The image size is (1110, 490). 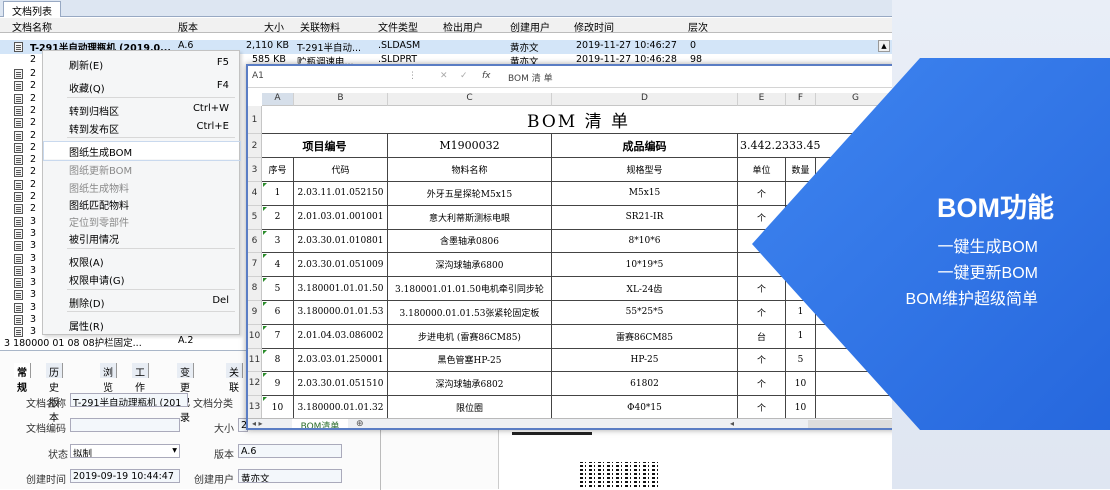 What do you see at coordinates (341, 384) in the screenshot?
I see `table-cell: 2.03.30.01.051510` at bounding box center [341, 384].